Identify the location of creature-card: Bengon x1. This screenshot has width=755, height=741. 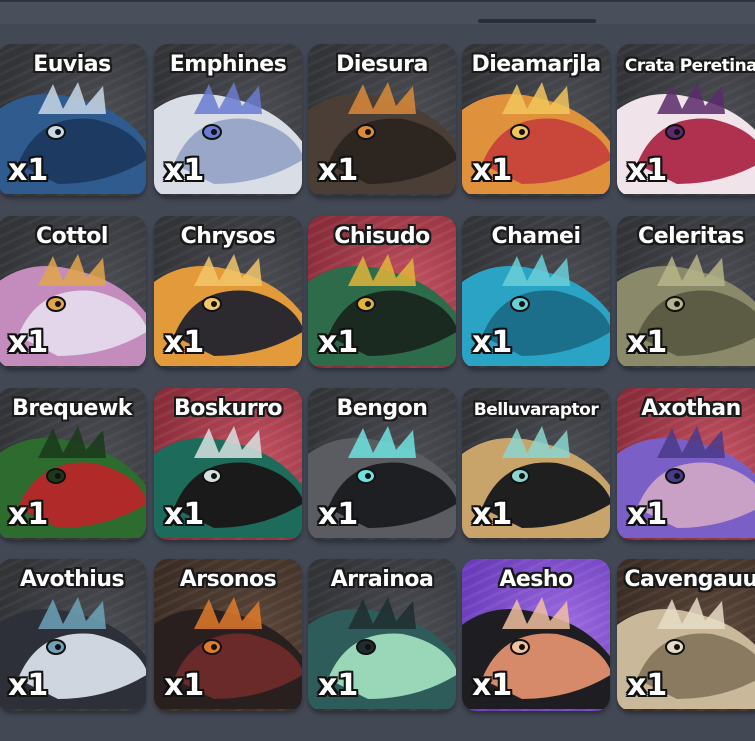
(382, 464).